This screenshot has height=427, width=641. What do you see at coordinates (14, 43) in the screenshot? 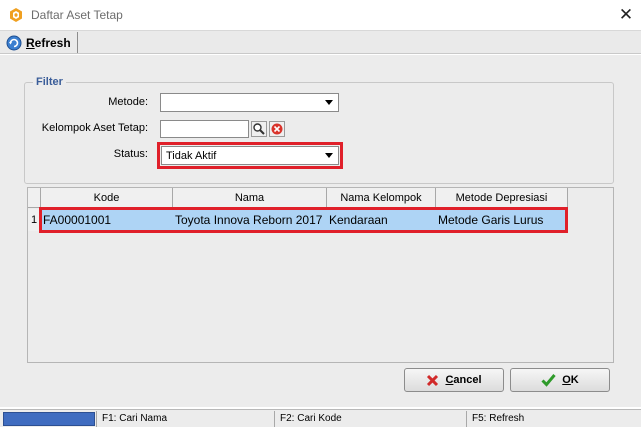
I see `refresh-icon` at bounding box center [14, 43].